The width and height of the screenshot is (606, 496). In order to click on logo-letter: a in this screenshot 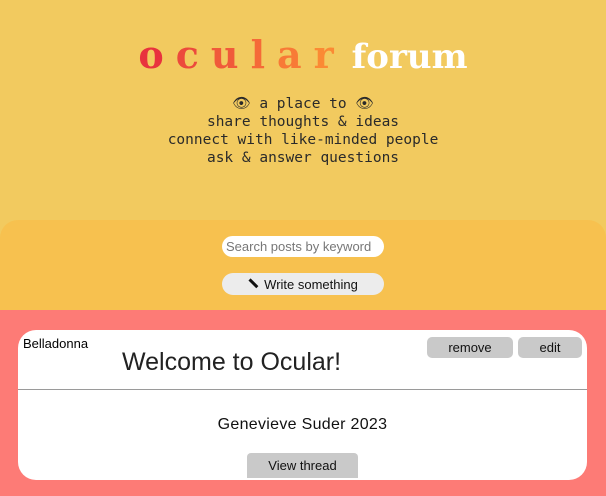, I will do `click(295, 54)`.